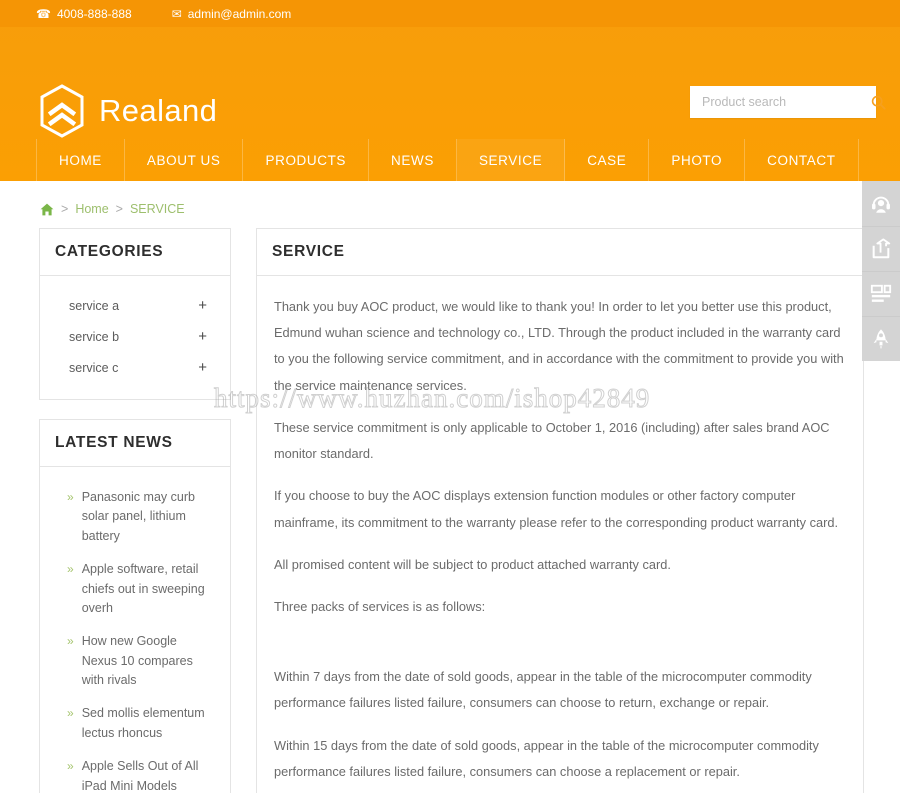  I want to click on news-item-link: Sed mollis elementum lectus rhoncus, so click(147, 723).